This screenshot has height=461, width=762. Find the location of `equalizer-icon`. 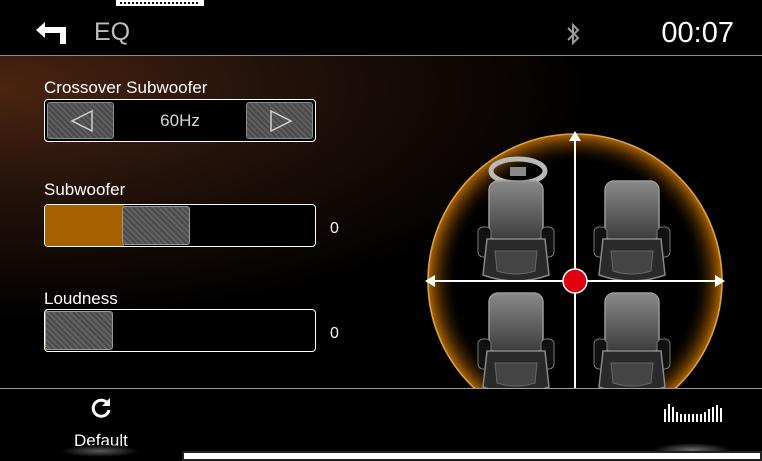

equalizer-icon is located at coordinates (695, 415).